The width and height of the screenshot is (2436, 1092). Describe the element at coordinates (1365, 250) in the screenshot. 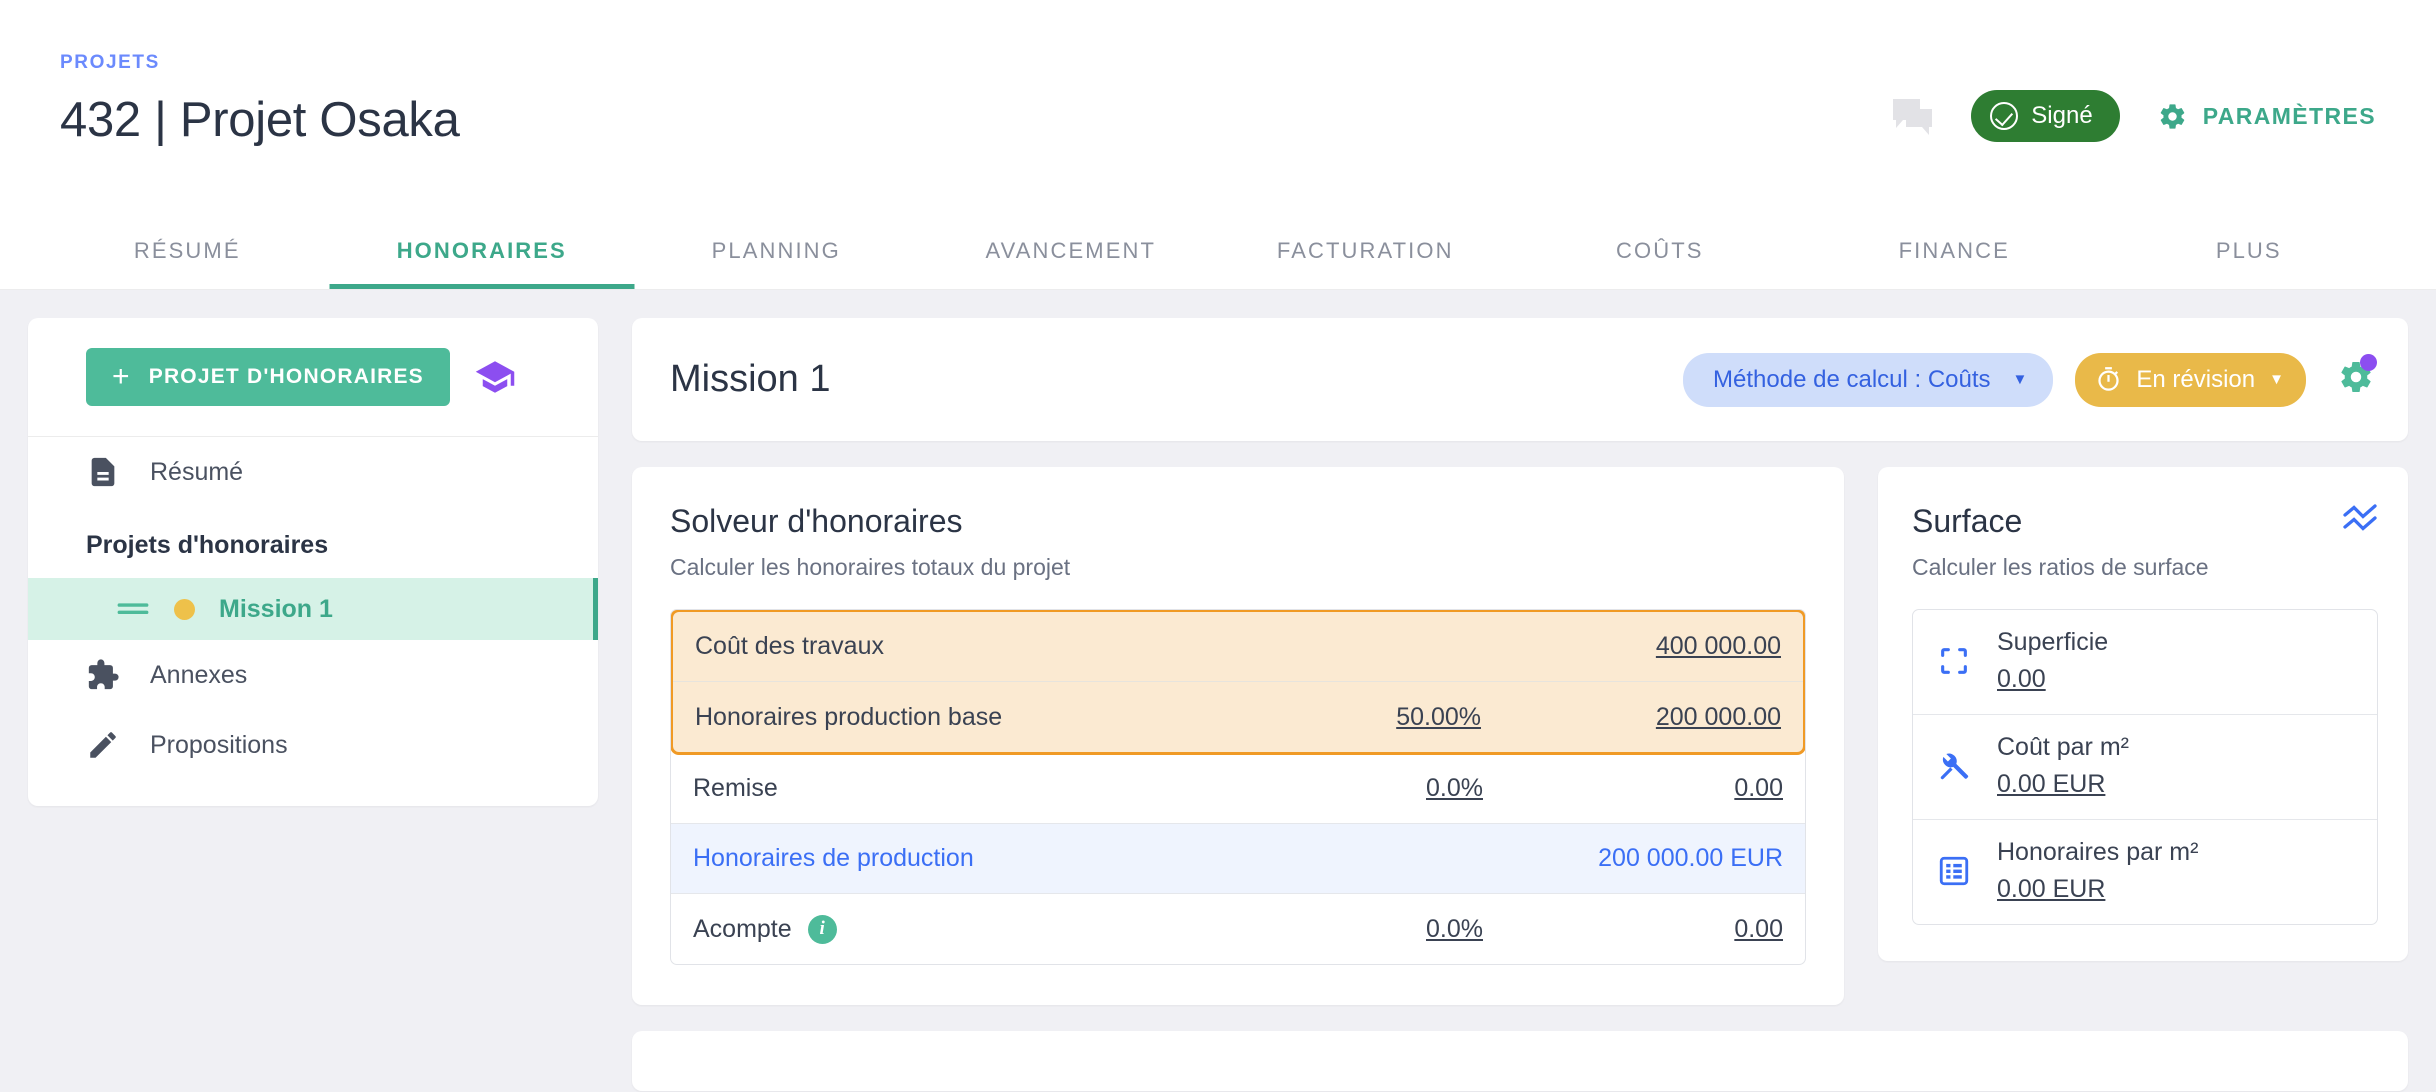

I see `tab-facturation: FACTURATION` at that location.